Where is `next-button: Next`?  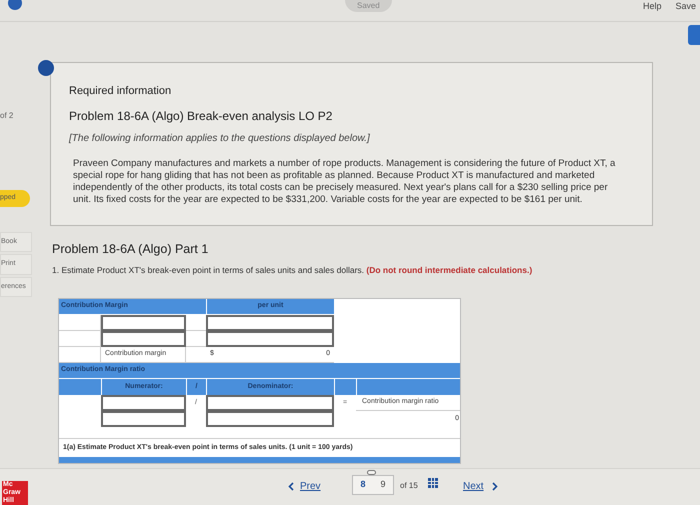 next-button: Next is located at coordinates (480, 486).